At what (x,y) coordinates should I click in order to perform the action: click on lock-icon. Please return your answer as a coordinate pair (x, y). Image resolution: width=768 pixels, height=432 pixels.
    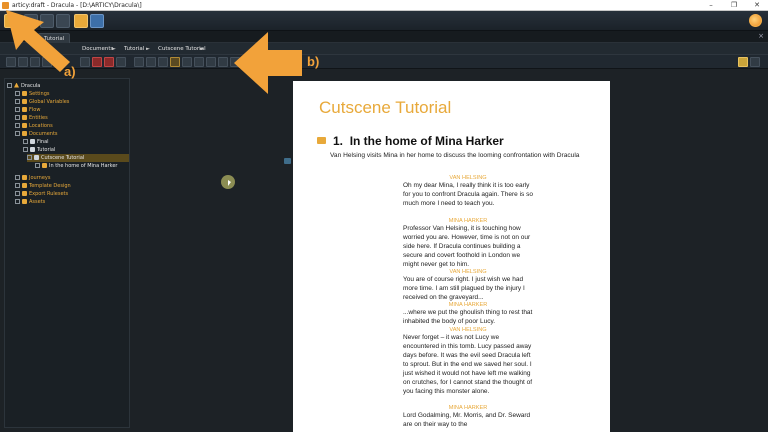
    Looking at the image, I should click on (85, 62).